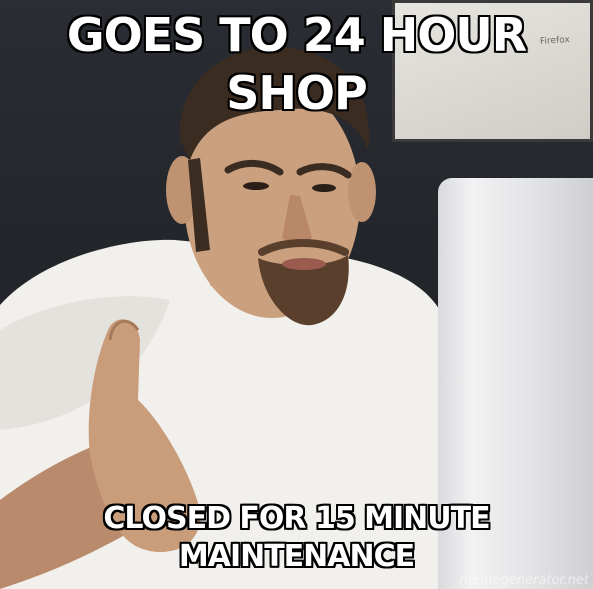 The height and width of the screenshot is (589, 593). What do you see at coordinates (256, 186) in the screenshot?
I see `eye-left` at bounding box center [256, 186].